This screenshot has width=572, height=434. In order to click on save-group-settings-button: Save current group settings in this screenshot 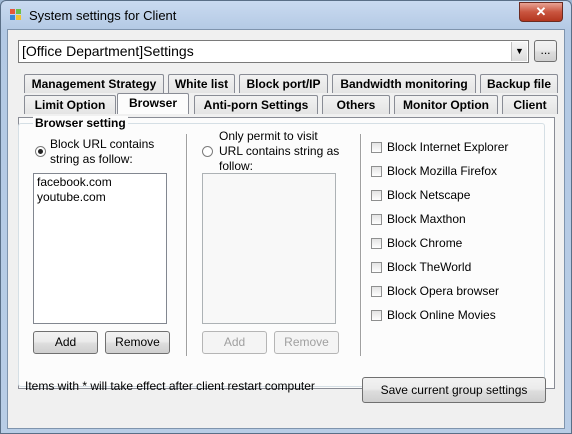, I will do `click(454, 390)`.